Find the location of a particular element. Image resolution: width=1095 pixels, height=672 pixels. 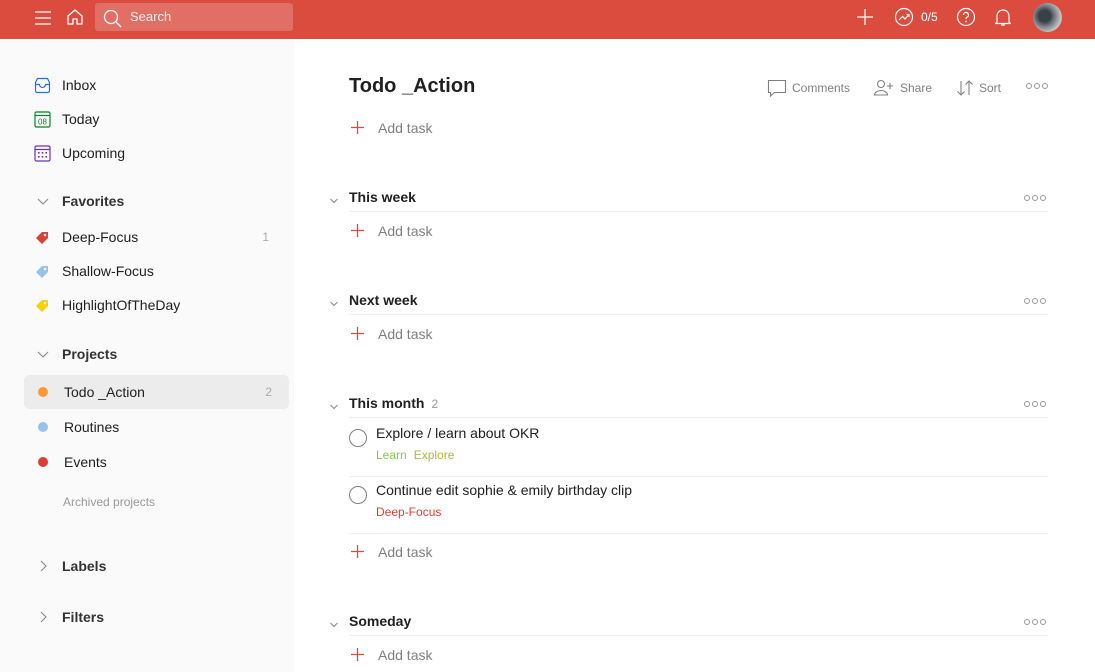

share-user-icon is located at coordinates (883, 87).